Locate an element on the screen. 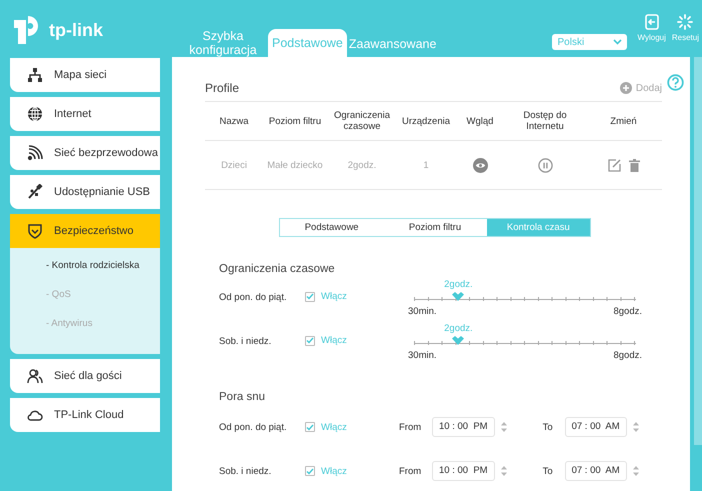 The width and height of the screenshot is (702, 491). sidebar-item: Mapa sieci is located at coordinates (85, 75).